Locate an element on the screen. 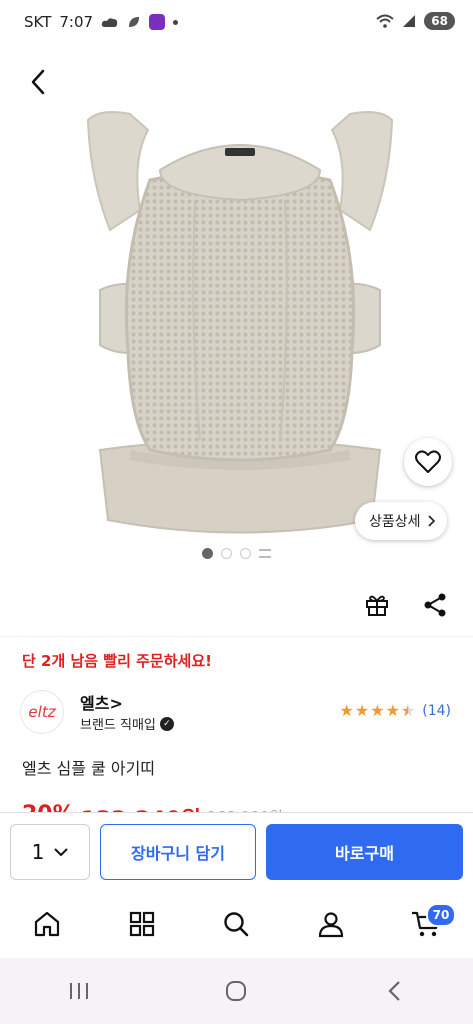 This screenshot has height=1024, width=473. system-back-button is located at coordinates (394, 991).